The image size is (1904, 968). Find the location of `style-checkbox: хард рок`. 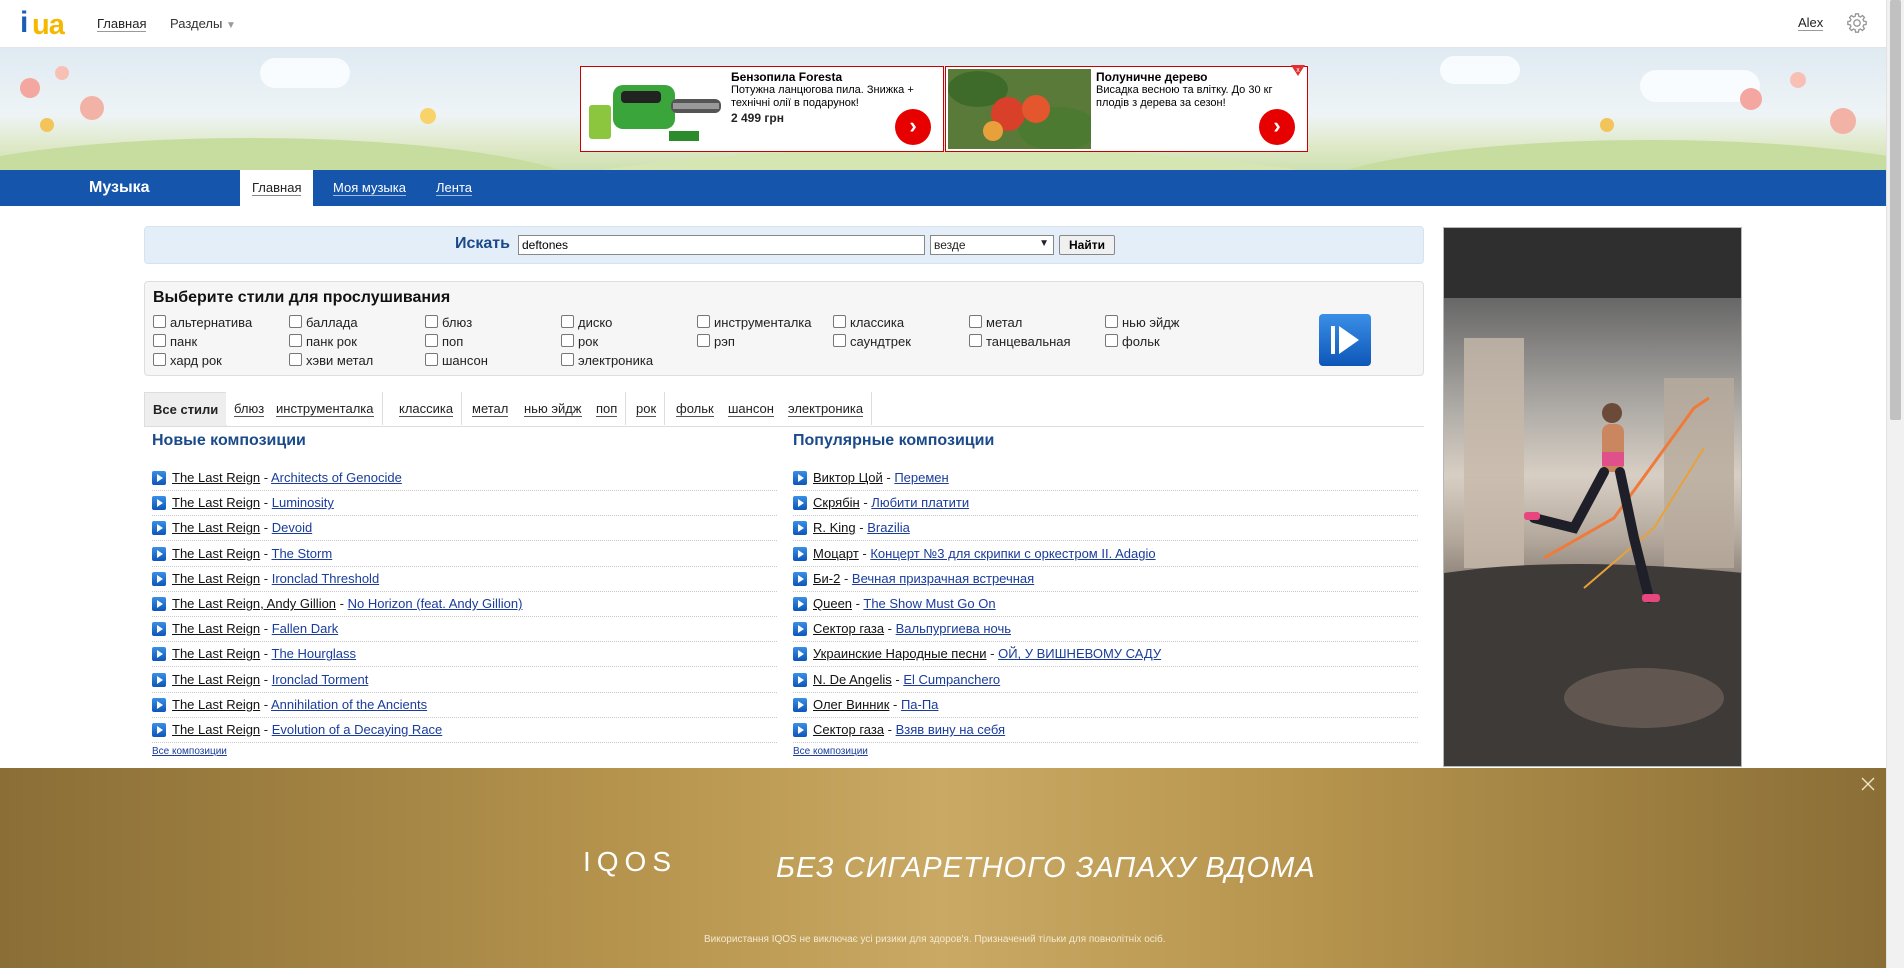

style-checkbox: хард рок is located at coordinates (187, 360).